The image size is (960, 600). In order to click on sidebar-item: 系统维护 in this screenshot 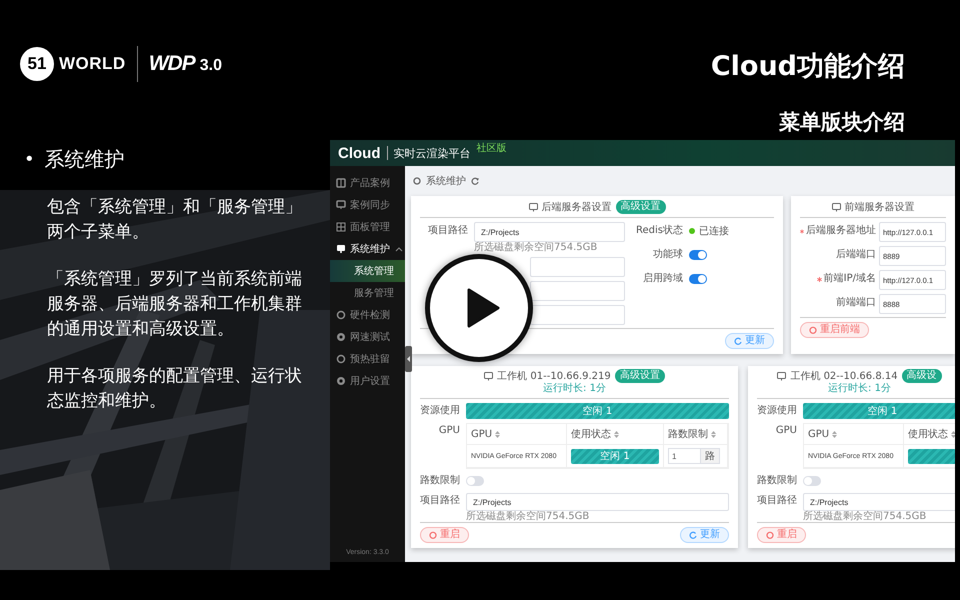, I will do `click(367, 249)`.